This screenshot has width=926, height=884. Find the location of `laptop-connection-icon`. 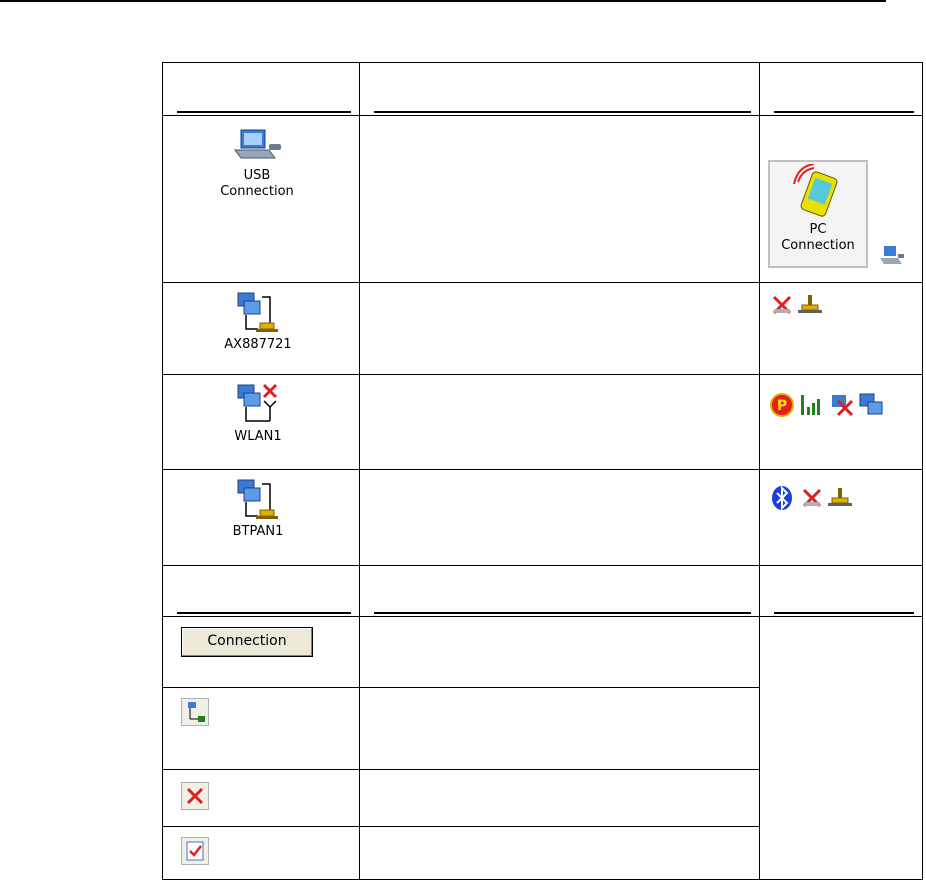

laptop-connection-icon is located at coordinates (257, 144).